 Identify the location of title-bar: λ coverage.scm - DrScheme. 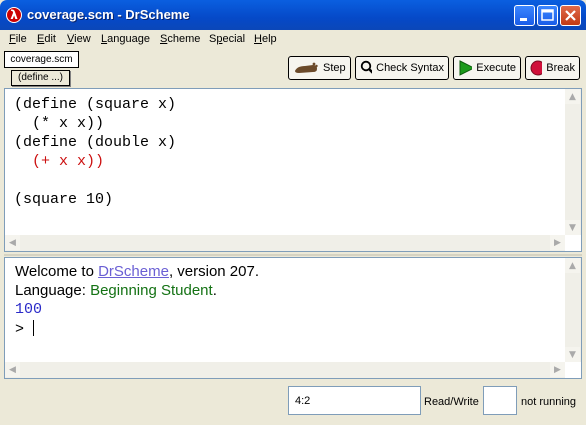
(293, 15).